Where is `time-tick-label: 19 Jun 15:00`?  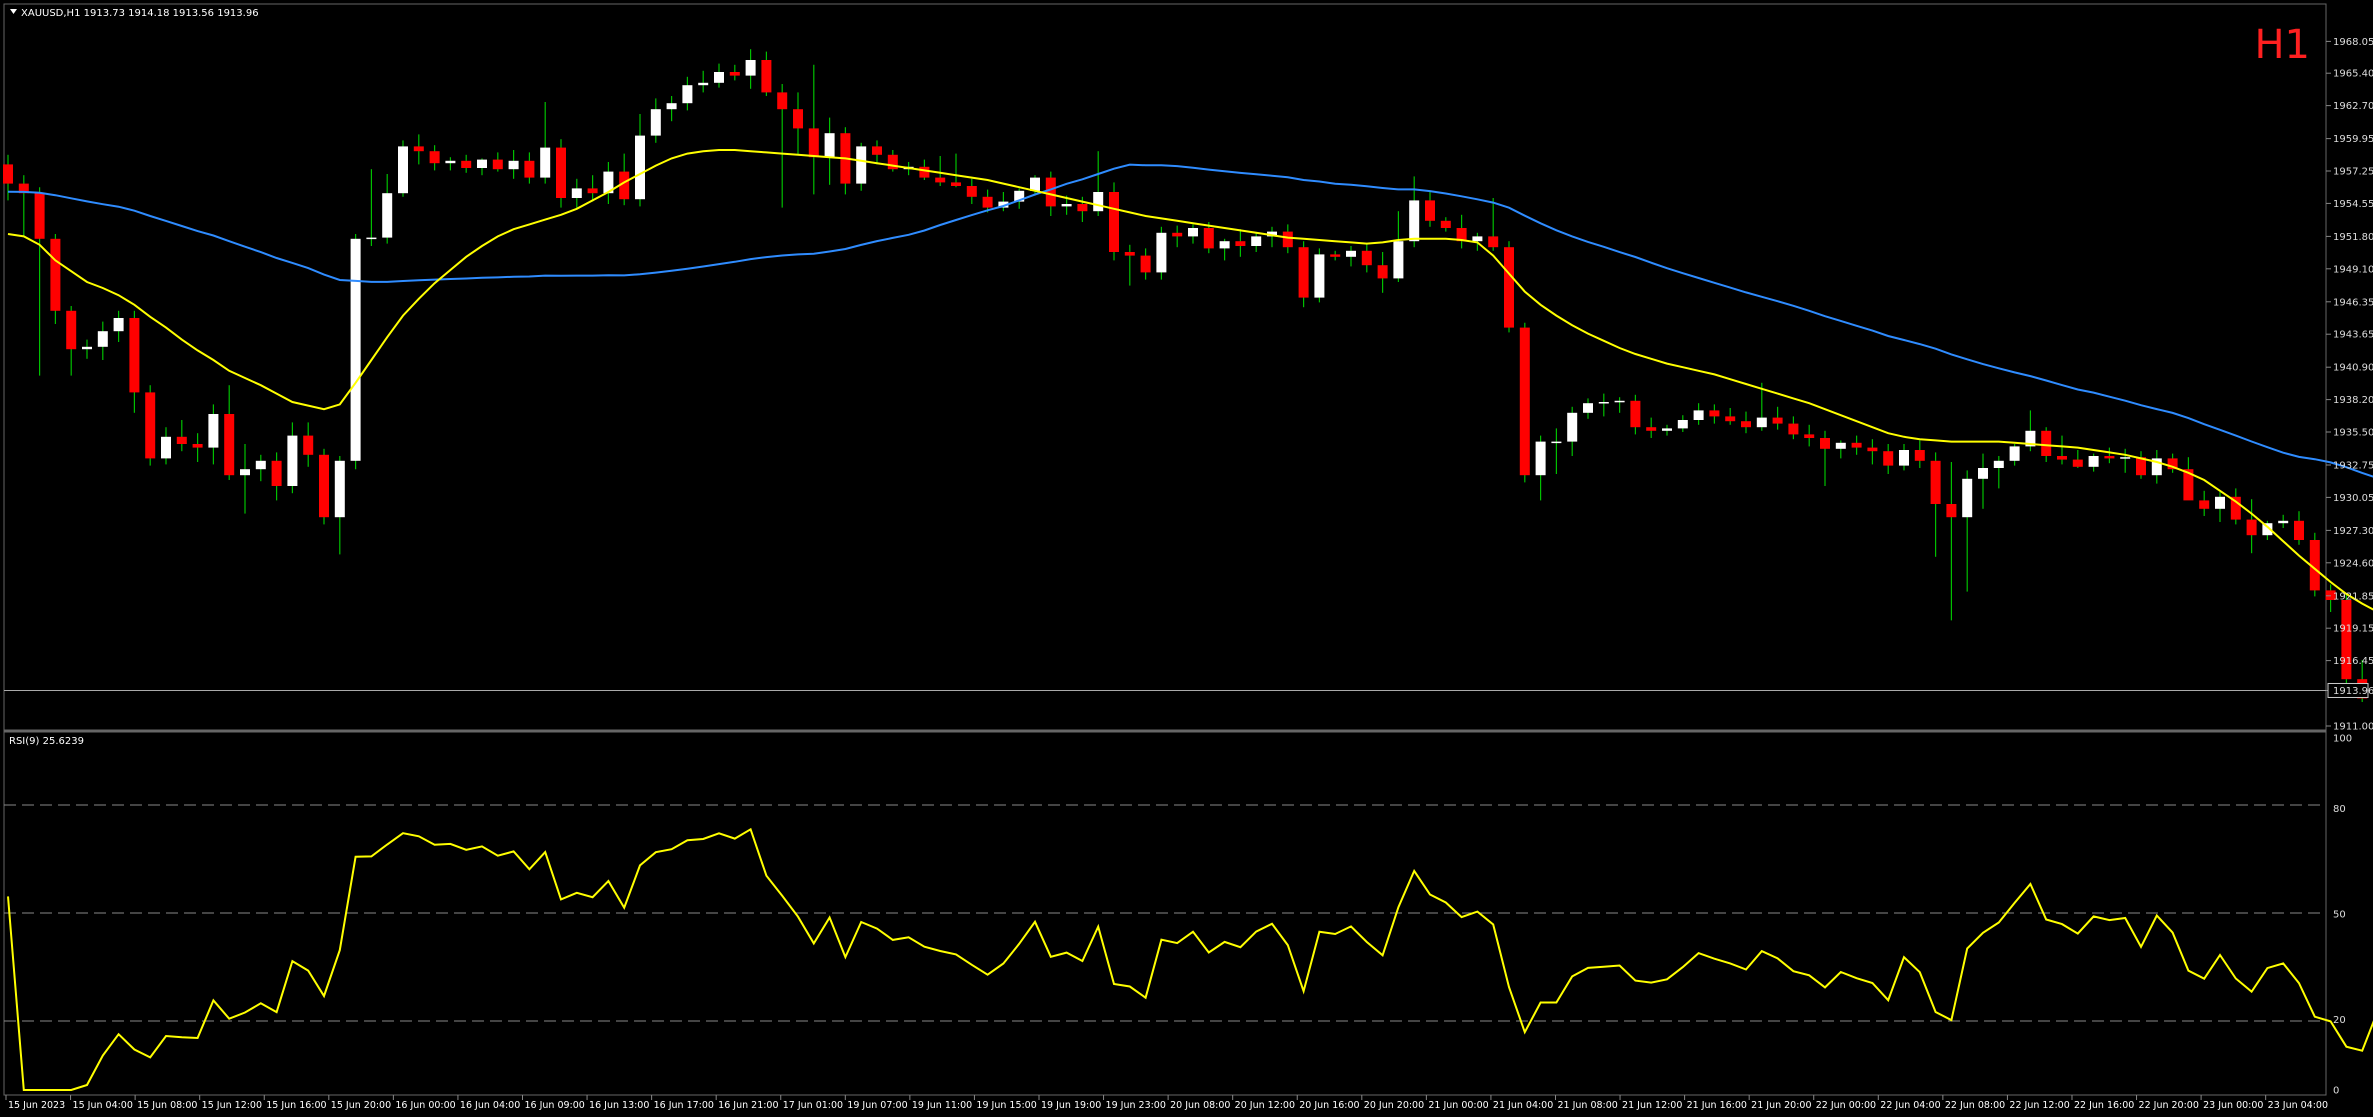
time-tick-label: 19 Jun 15:00 is located at coordinates (1006, 1105).